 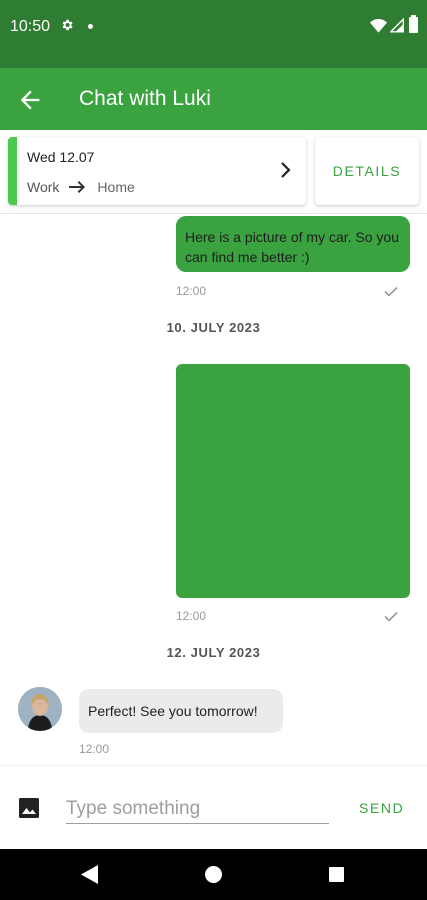 I want to click on date-separator: 10. JULY 2023, so click(x=213, y=327).